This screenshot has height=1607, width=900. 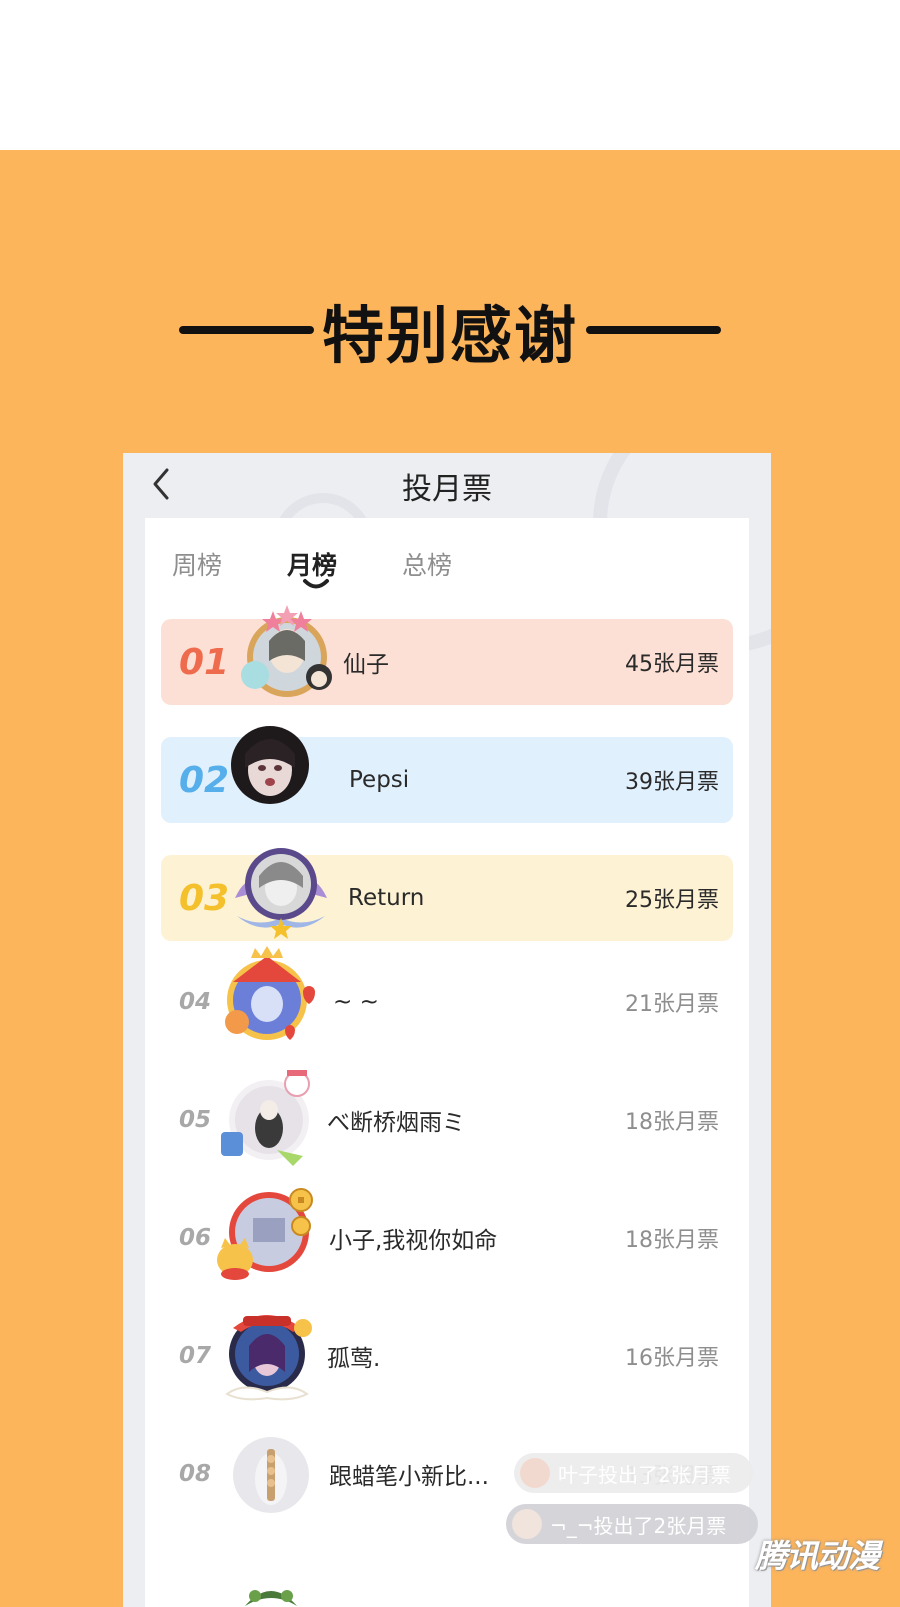 I want to click on user-name: Return, so click(x=386, y=898).